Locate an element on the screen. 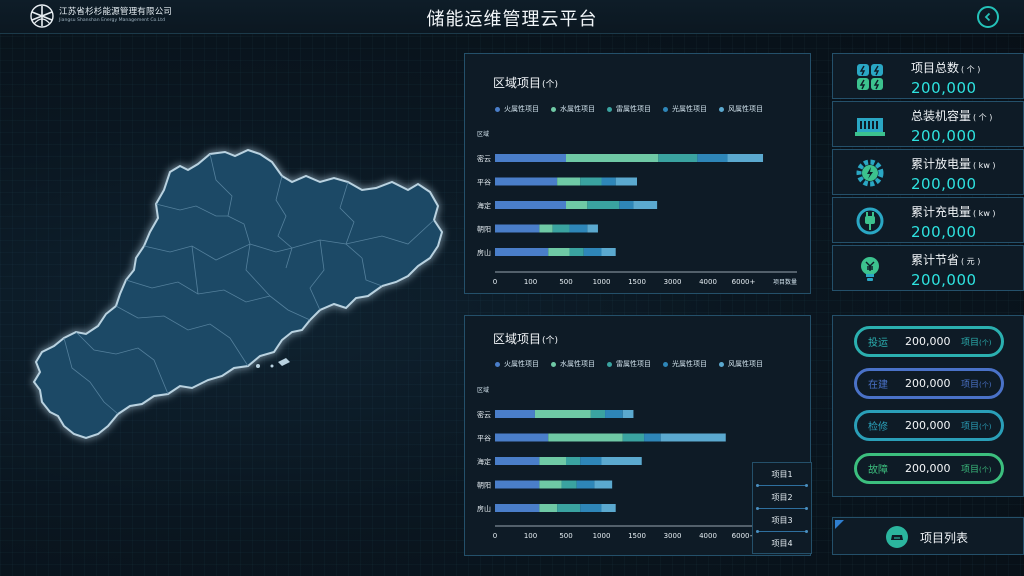 This screenshot has width=1024, height=576. inbox-icon is located at coordinates (897, 537).